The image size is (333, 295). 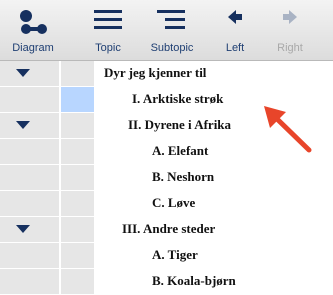 What do you see at coordinates (108, 19) in the screenshot?
I see `topic-icon` at bounding box center [108, 19].